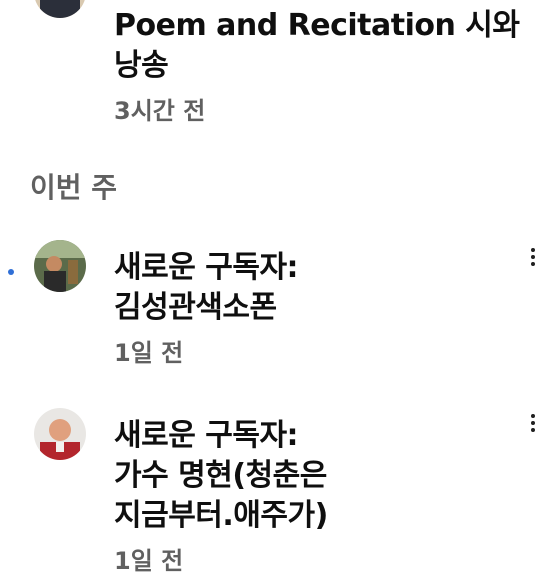  Describe the element at coordinates (195, 307) in the screenshot. I see `notification-title-line2: 김성관색소폰` at that location.